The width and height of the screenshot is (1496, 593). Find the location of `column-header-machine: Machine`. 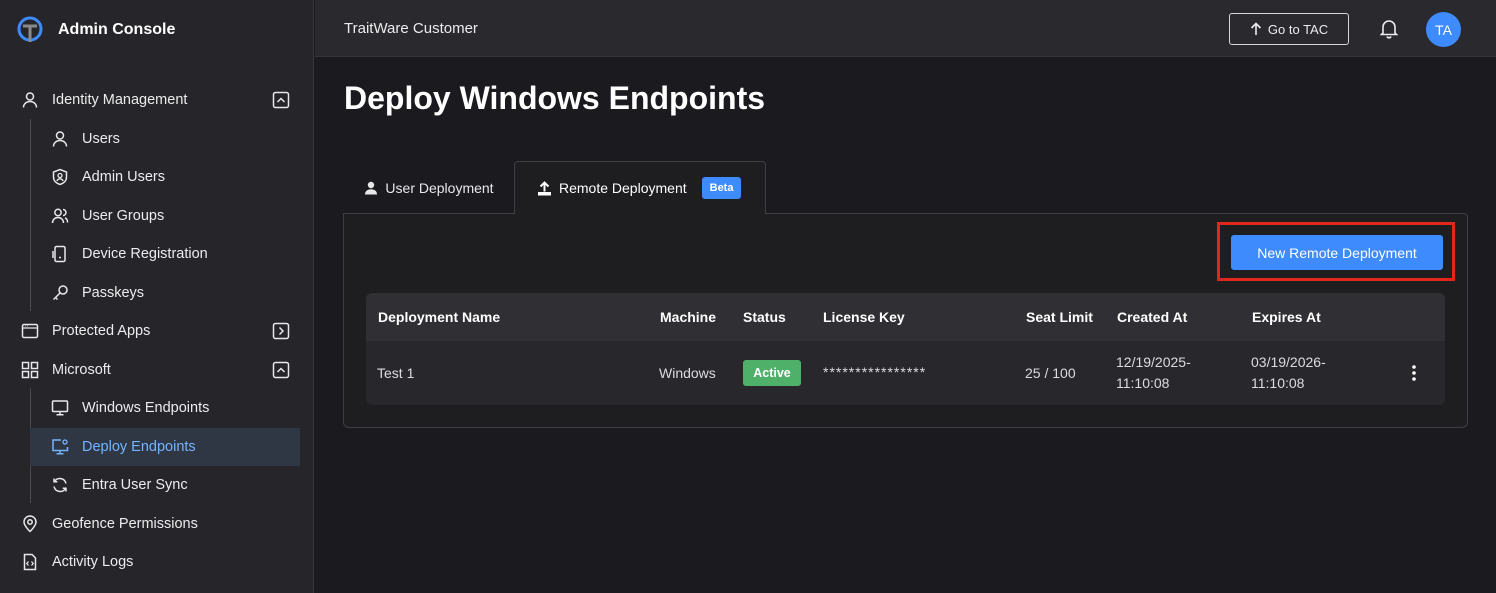

column-header-machine: Machine is located at coordinates (688, 317).